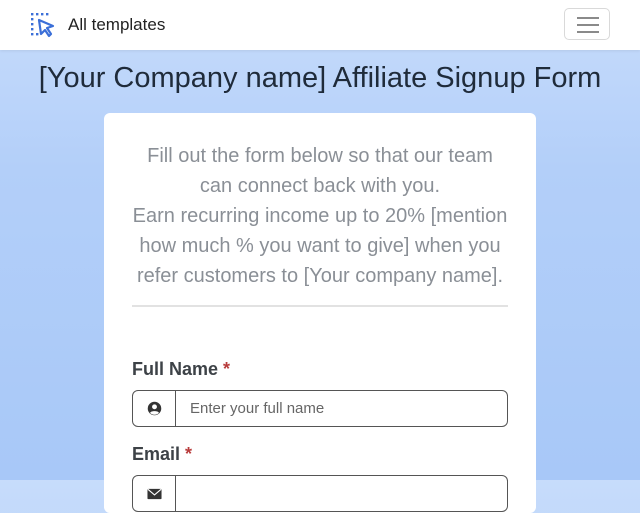 This screenshot has height=513, width=640. I want to click on envelope-icon, so click(154, 493).